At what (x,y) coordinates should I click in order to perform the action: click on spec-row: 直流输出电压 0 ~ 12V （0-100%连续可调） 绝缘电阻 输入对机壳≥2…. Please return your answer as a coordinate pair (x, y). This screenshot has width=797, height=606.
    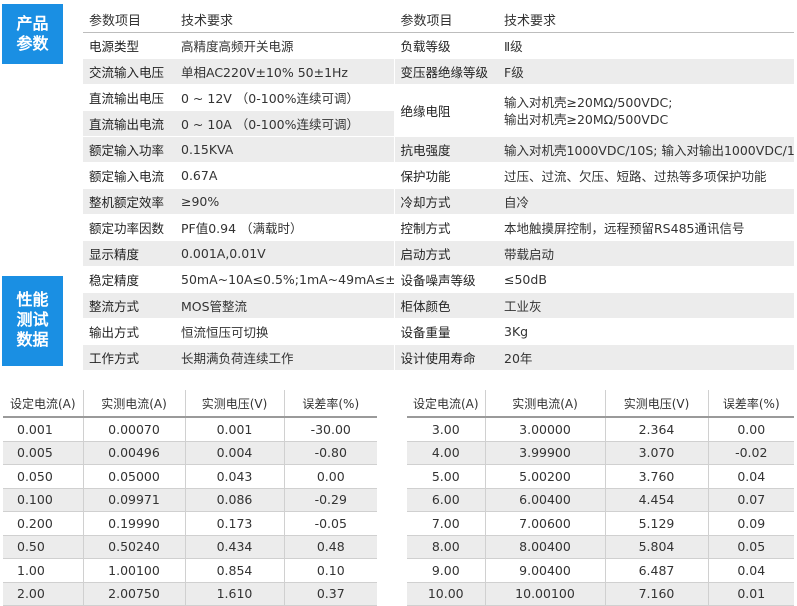
    Looking at the image, I should click on (438, 110).